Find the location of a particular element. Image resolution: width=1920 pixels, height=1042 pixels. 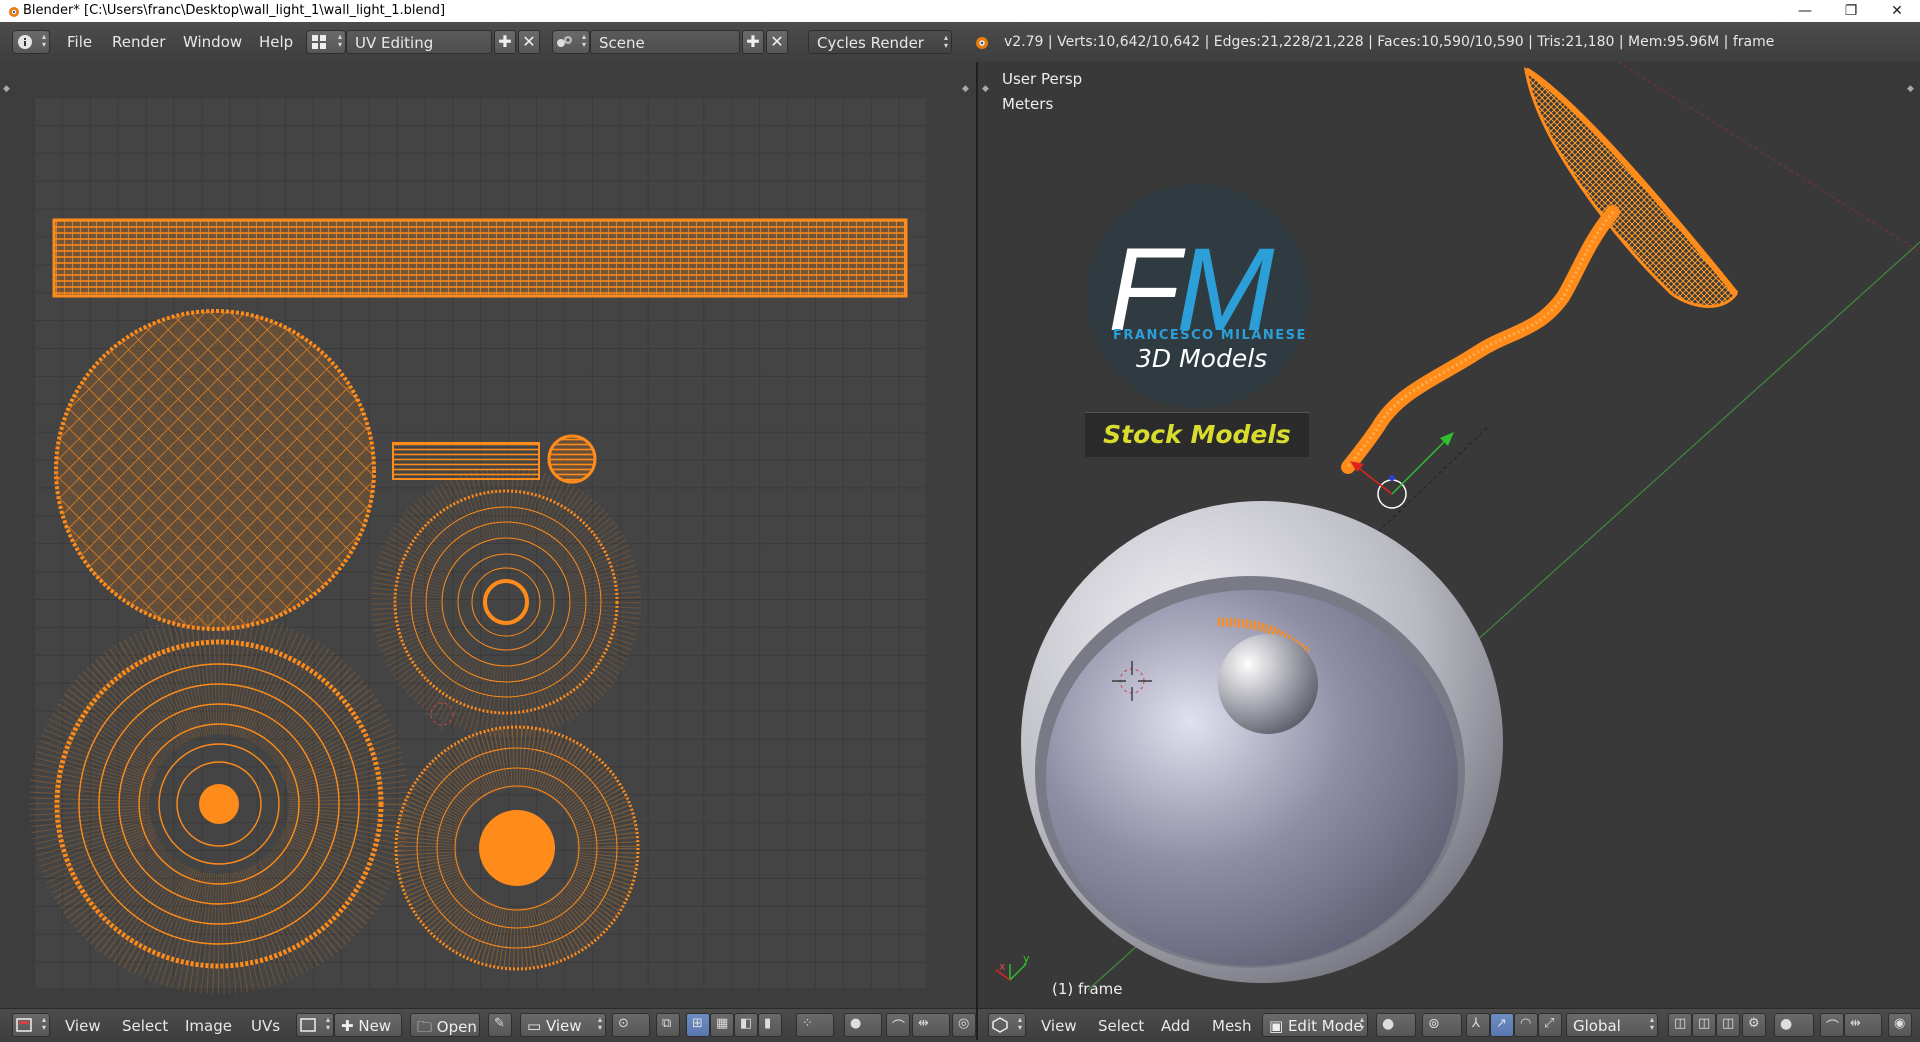

snap-target-button: ⇹ is located at coordinates (931, 1025).